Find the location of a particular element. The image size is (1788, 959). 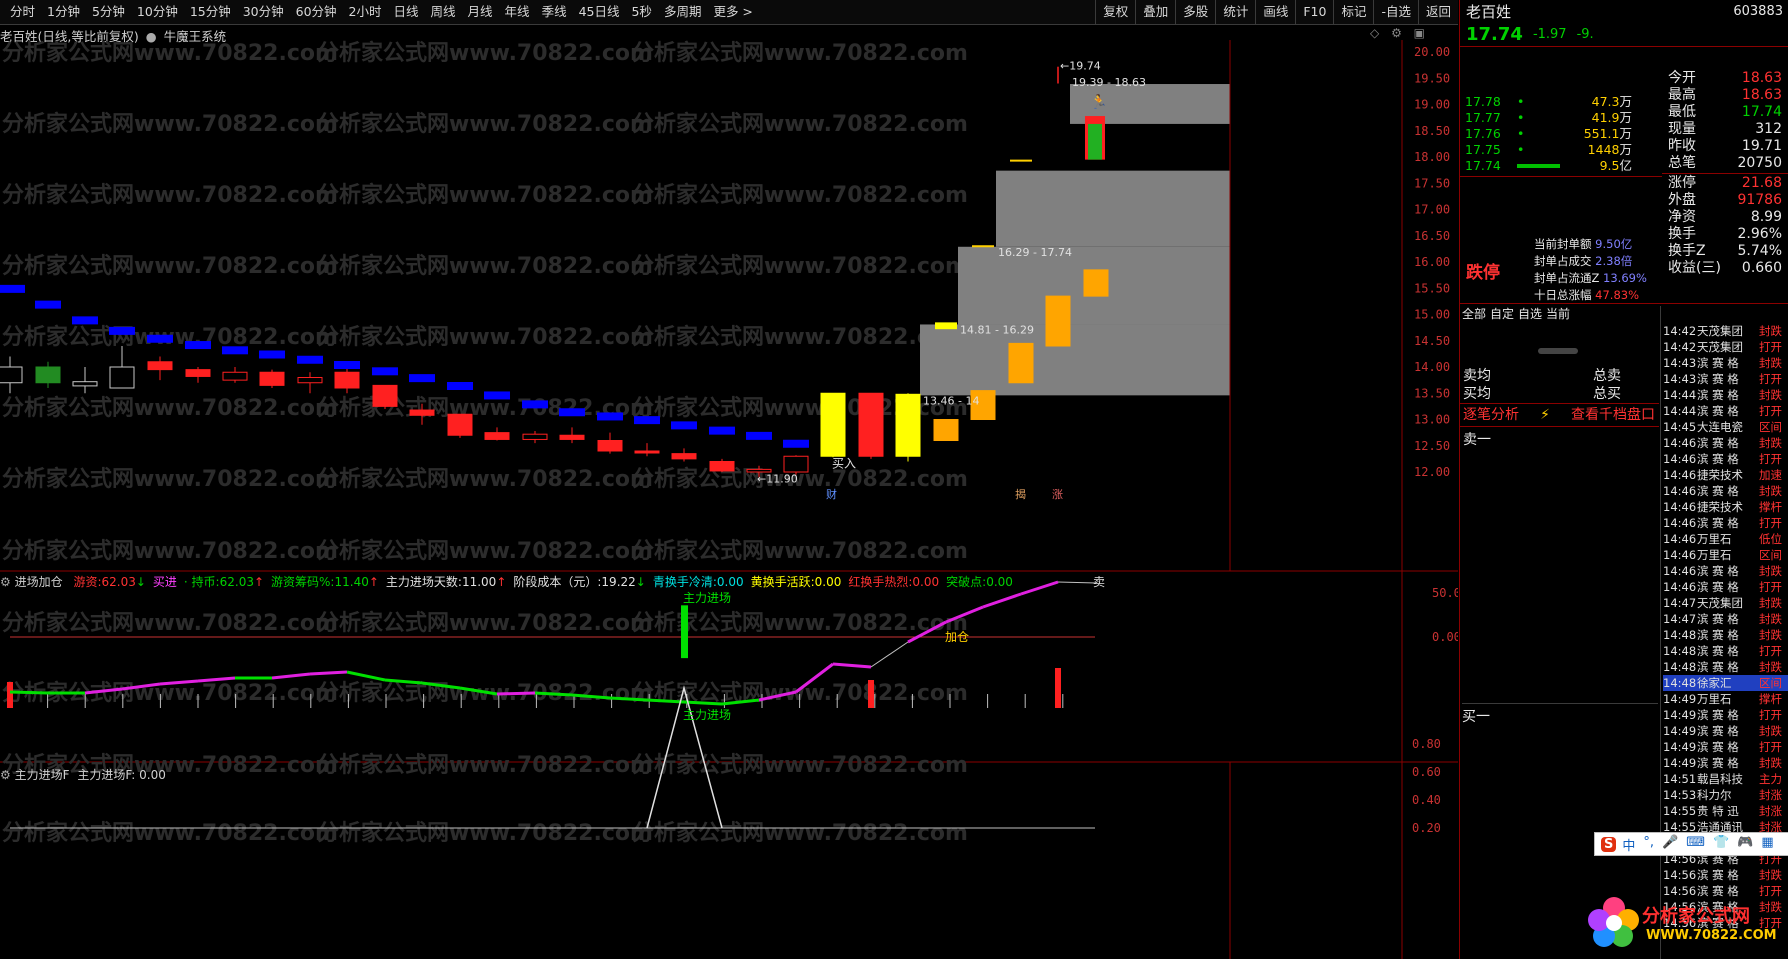

window-icon: ▣ is located at coordinates (1419, 33).